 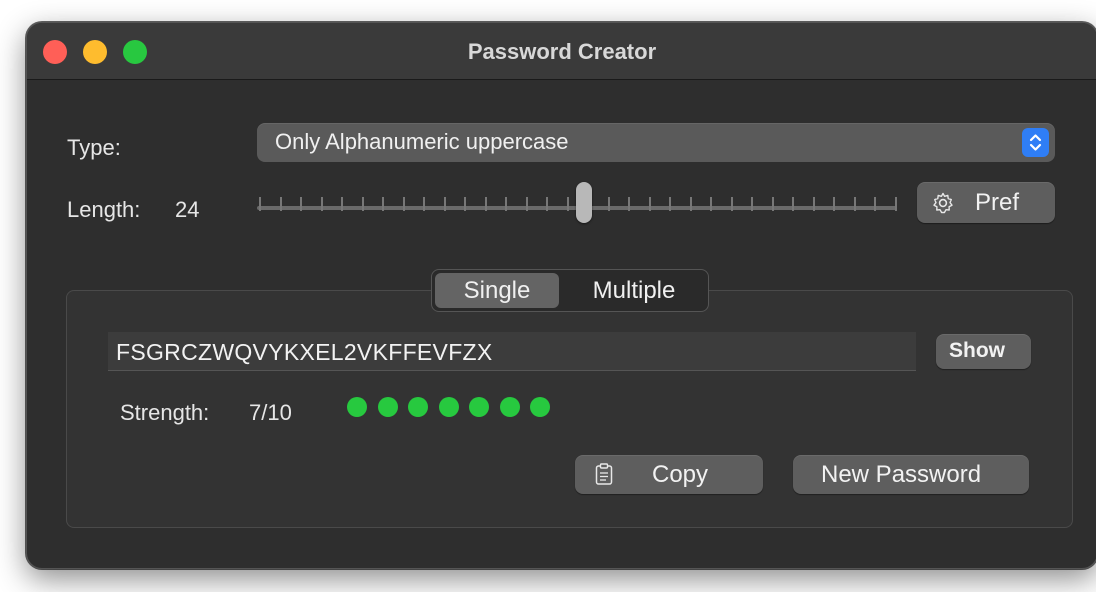 I want to click on gear-icon, so click(x=943, y=205).